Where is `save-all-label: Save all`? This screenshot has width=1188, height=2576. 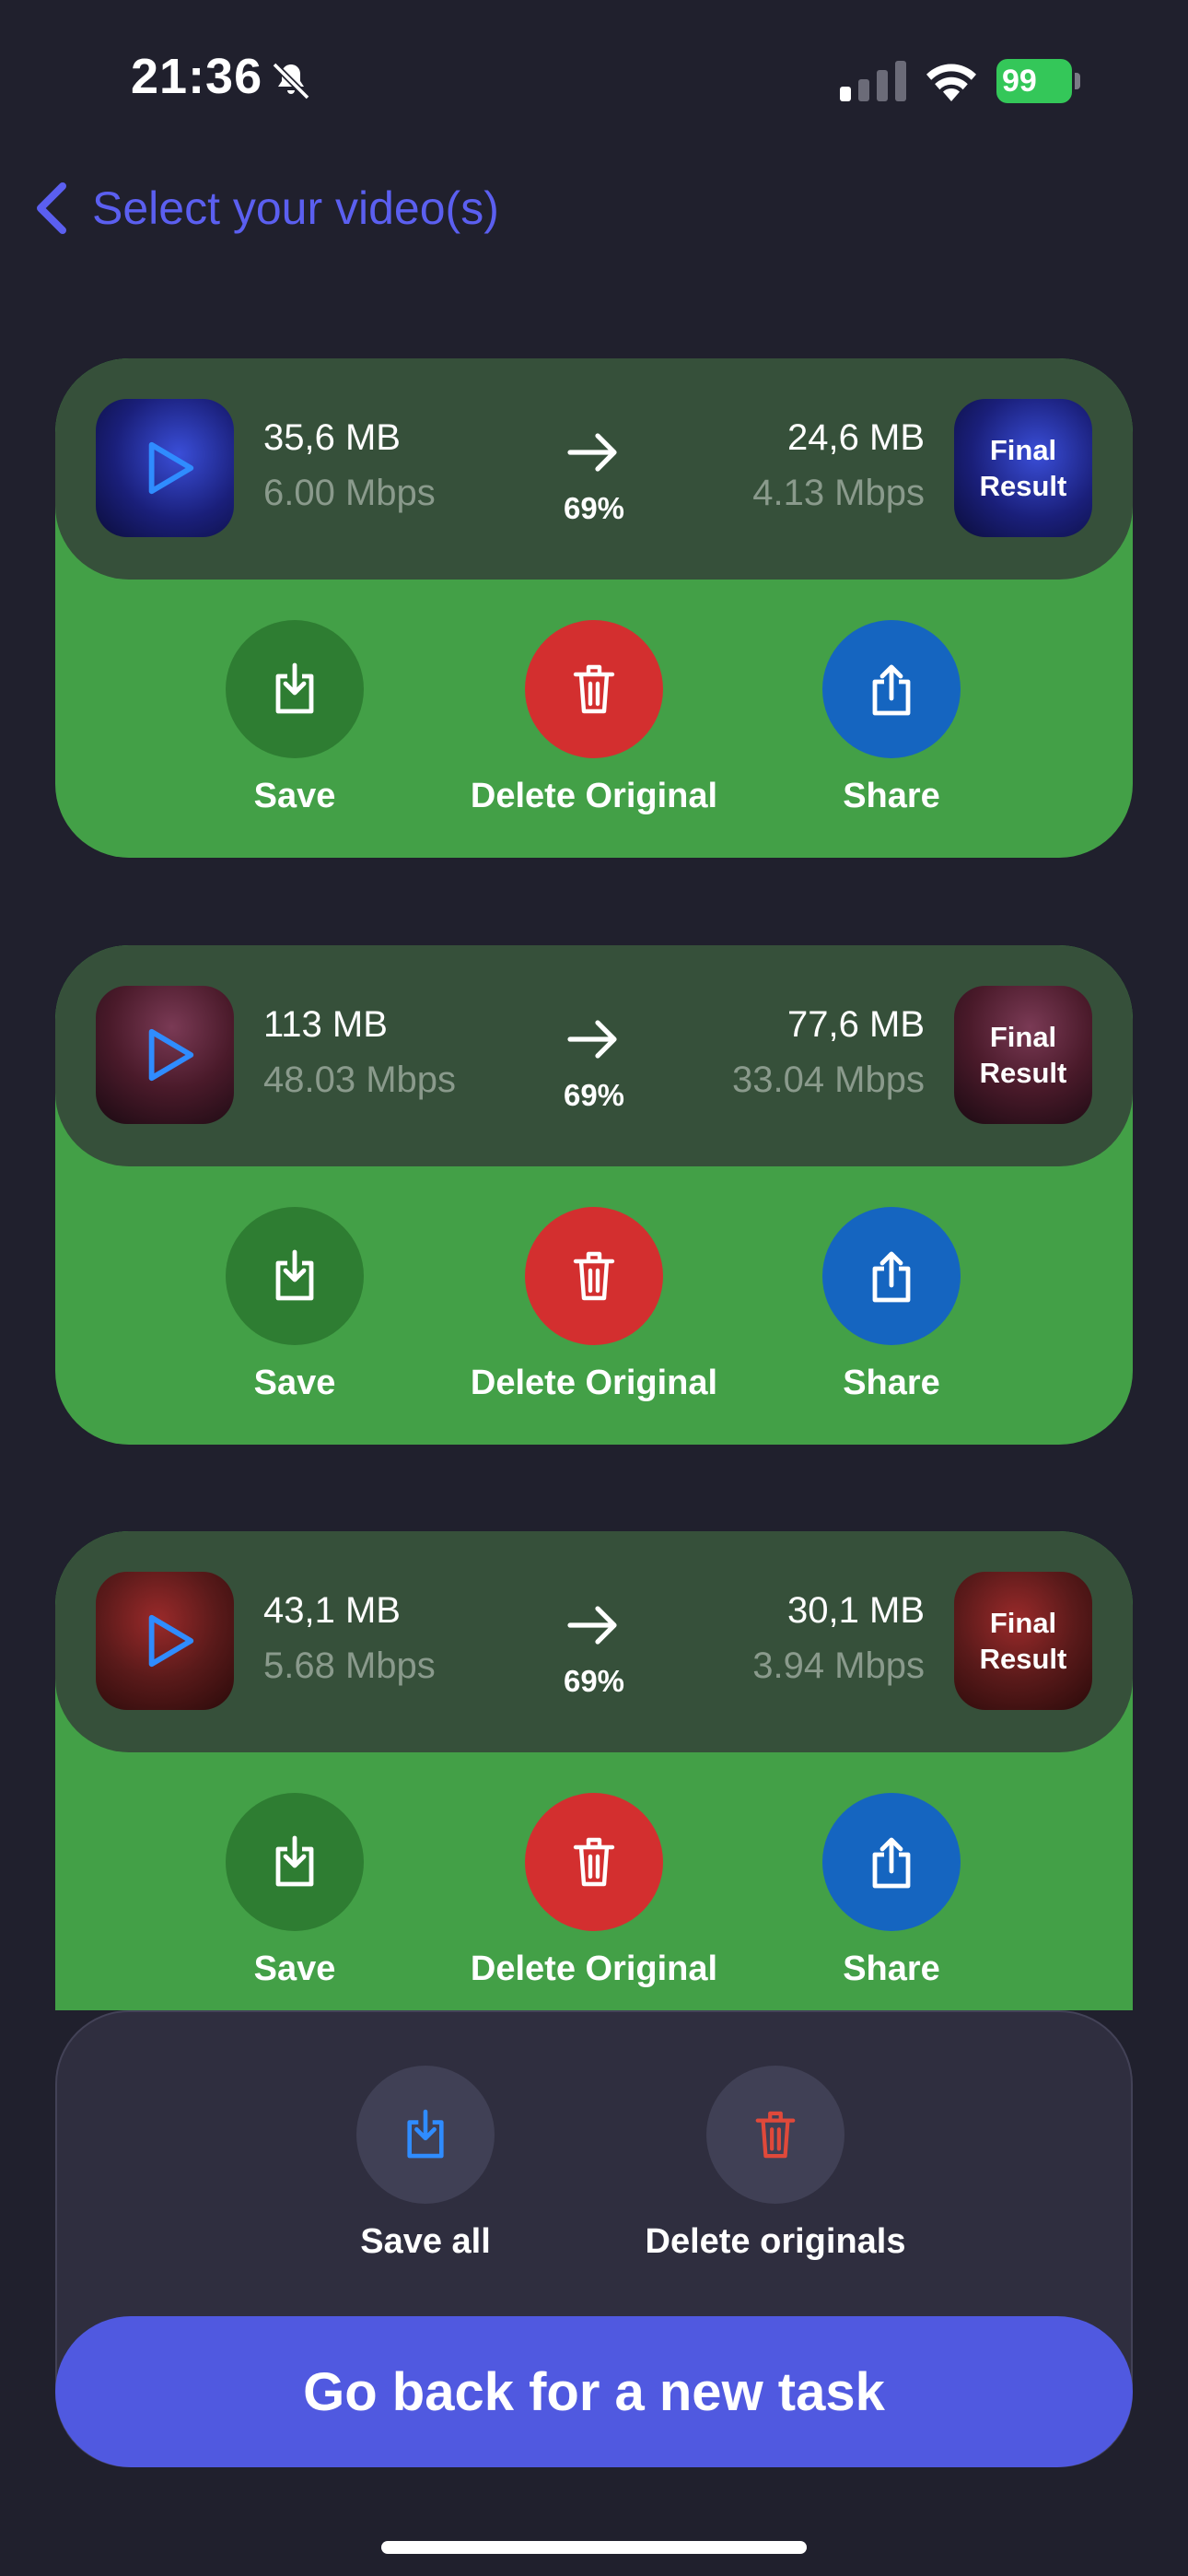
save-all-label: Save all is located at coordinates (425, 2241).